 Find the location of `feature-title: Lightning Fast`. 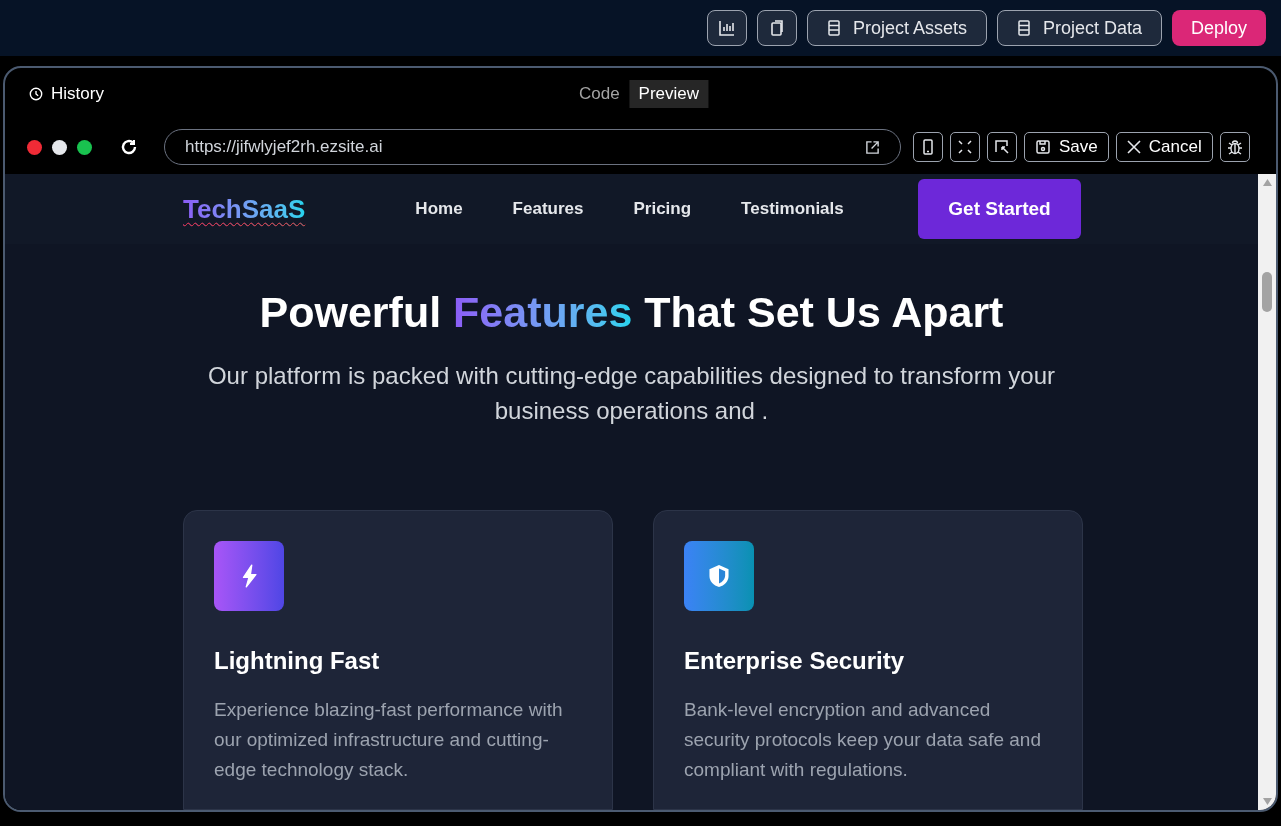

feature-title: Lightning Fast is located at coordinates (297, 661).